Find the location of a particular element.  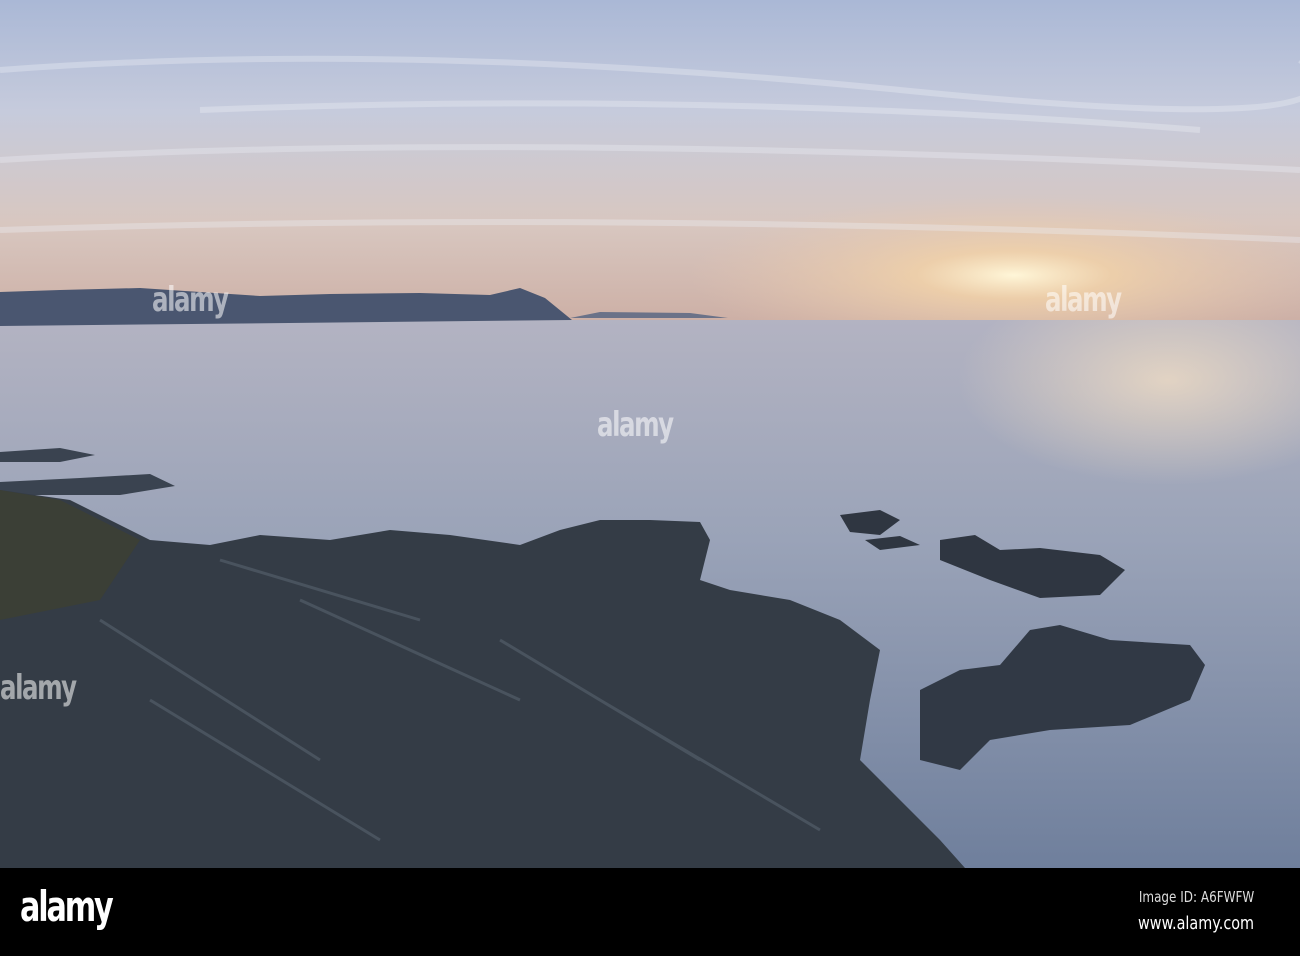

alamy-logo: alamy is located at coordinates (67, 906).